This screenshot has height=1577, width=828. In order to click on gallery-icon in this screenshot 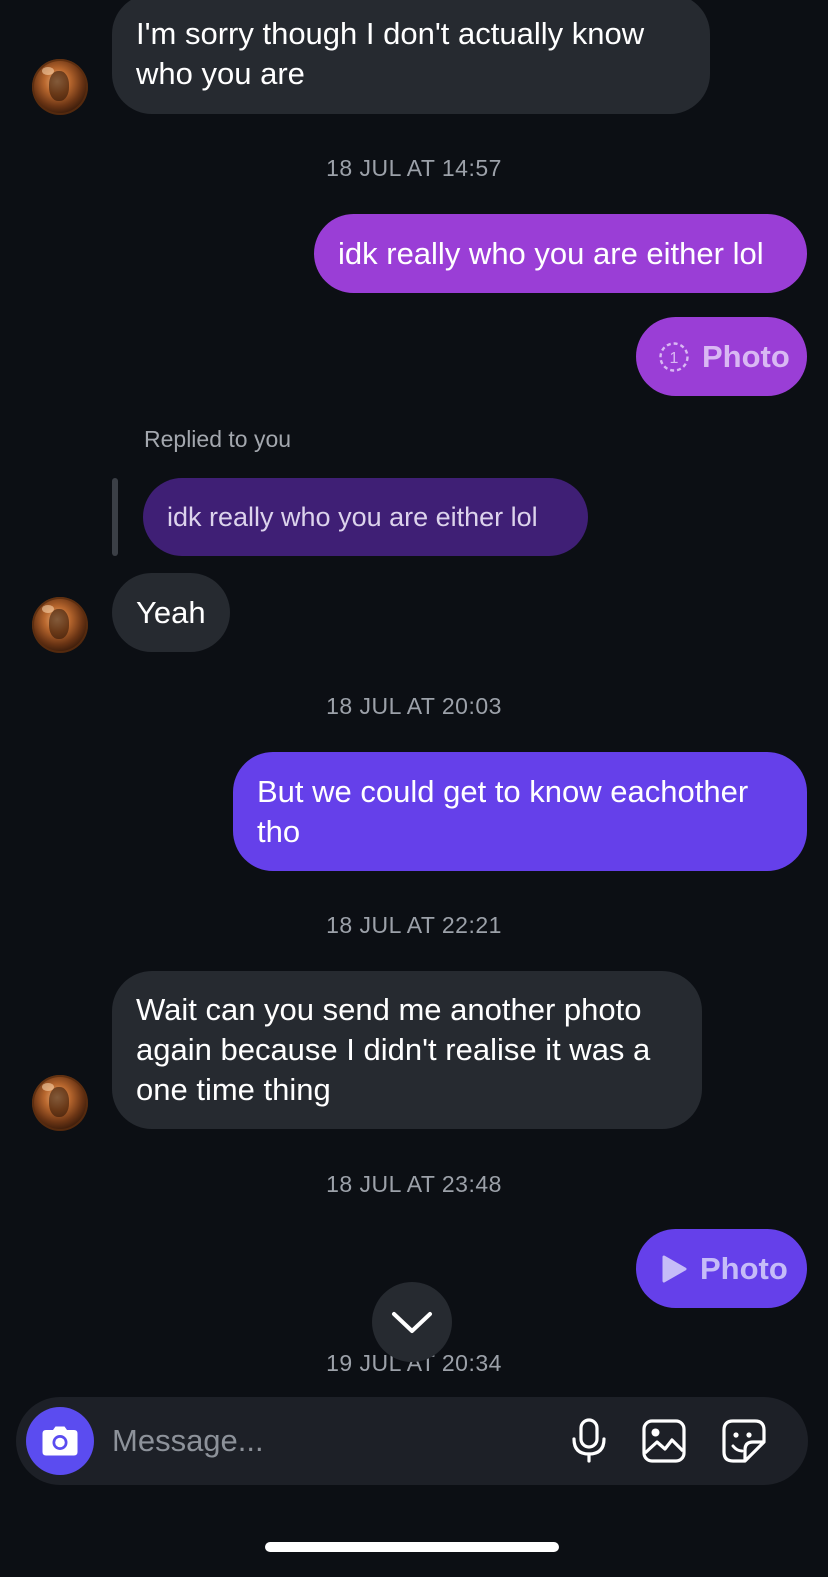, I will do `click(664, 1441)`.